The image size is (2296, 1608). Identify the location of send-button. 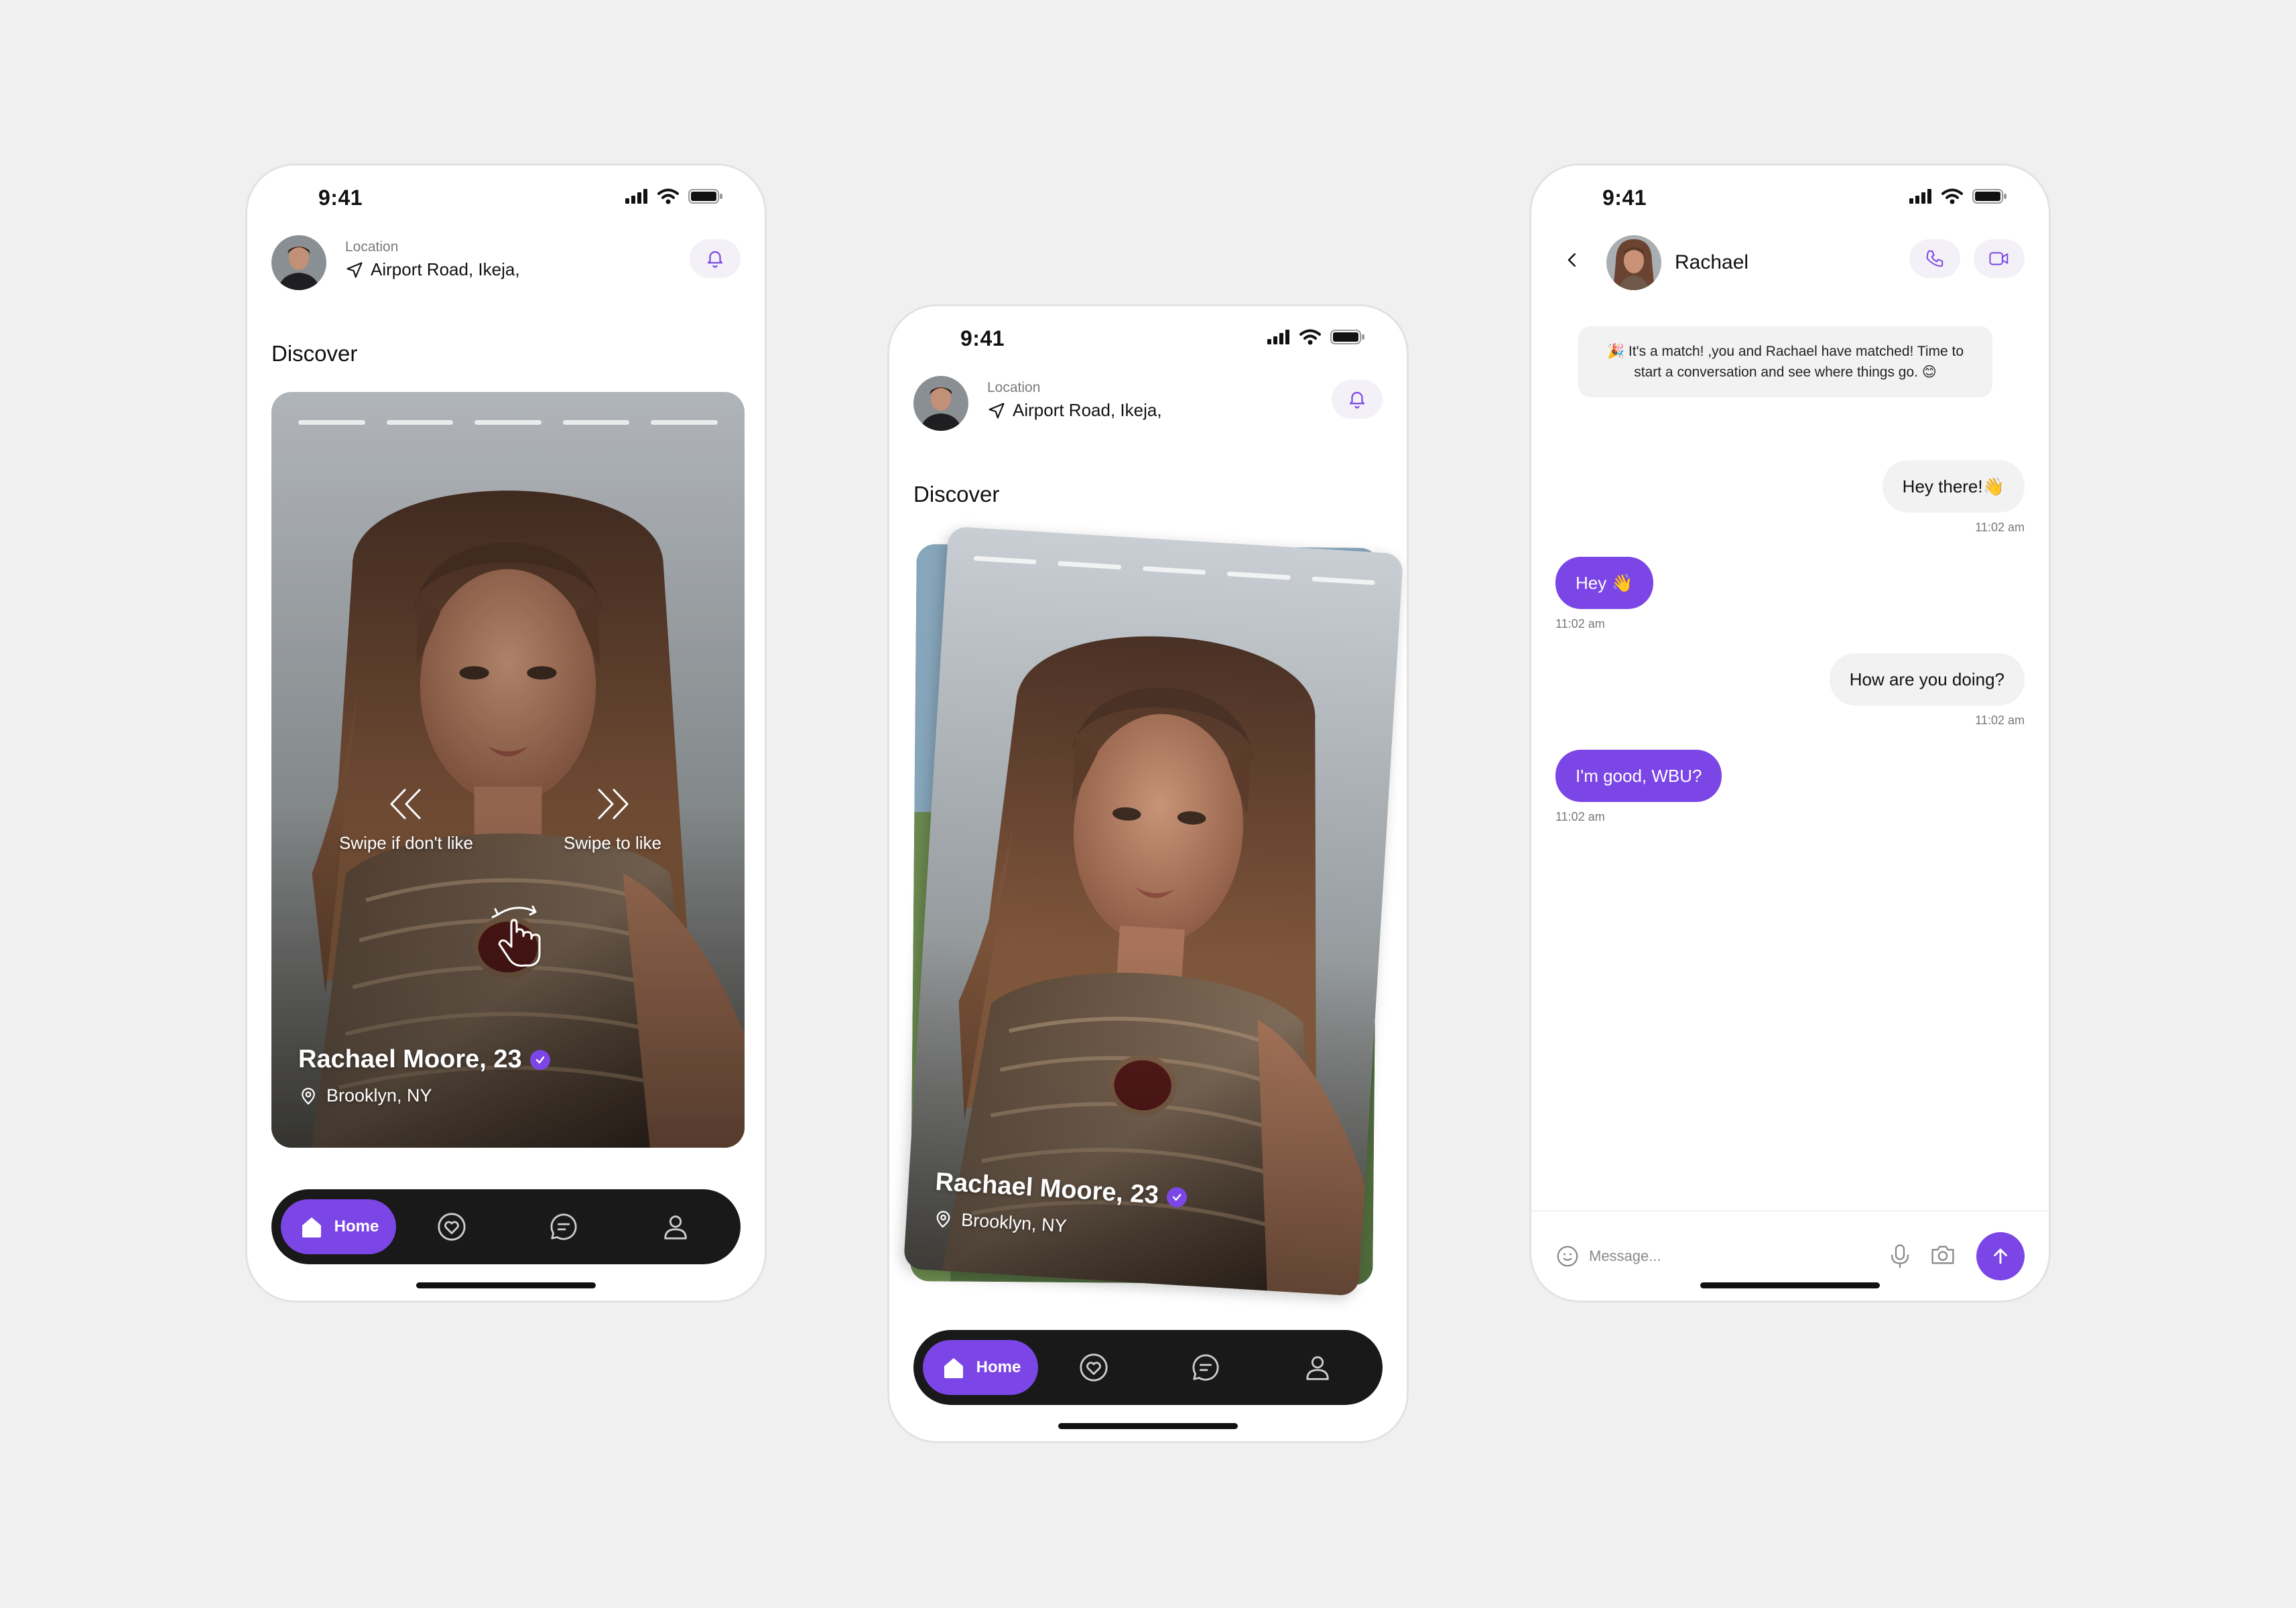
(2000, 1256).